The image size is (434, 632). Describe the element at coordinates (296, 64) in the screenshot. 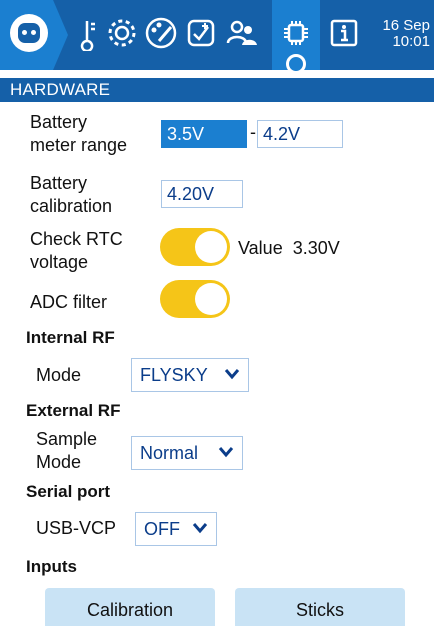

I see `active-tab-indicator` at that location.